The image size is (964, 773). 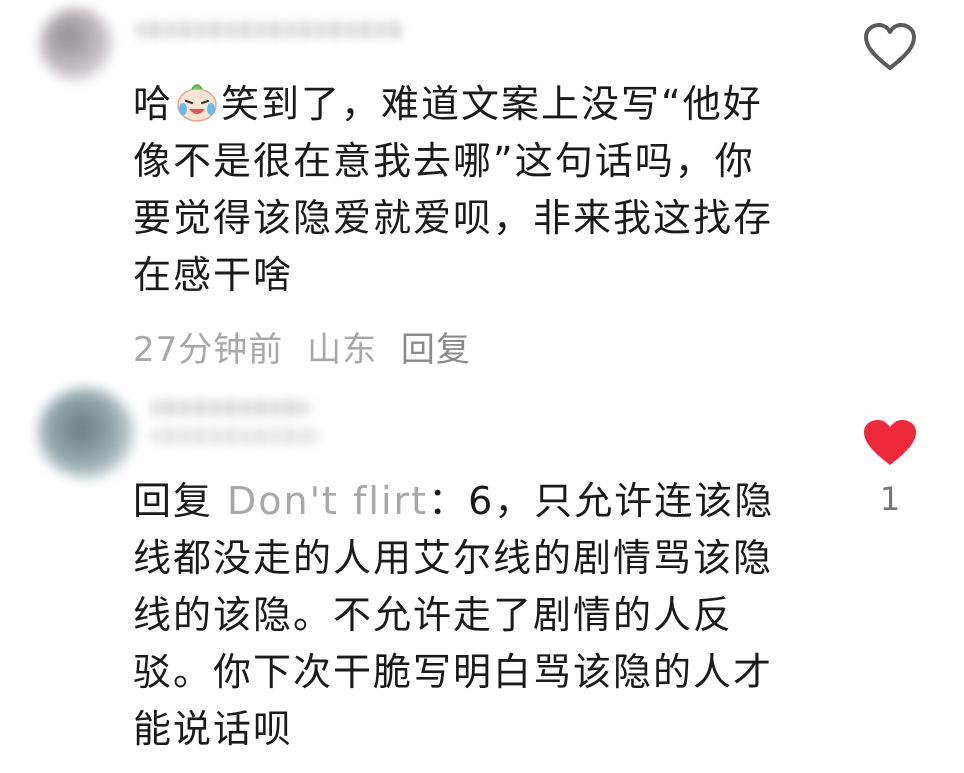 I want to click on laughing-crying-face-icon, so click(x=197, y=101).